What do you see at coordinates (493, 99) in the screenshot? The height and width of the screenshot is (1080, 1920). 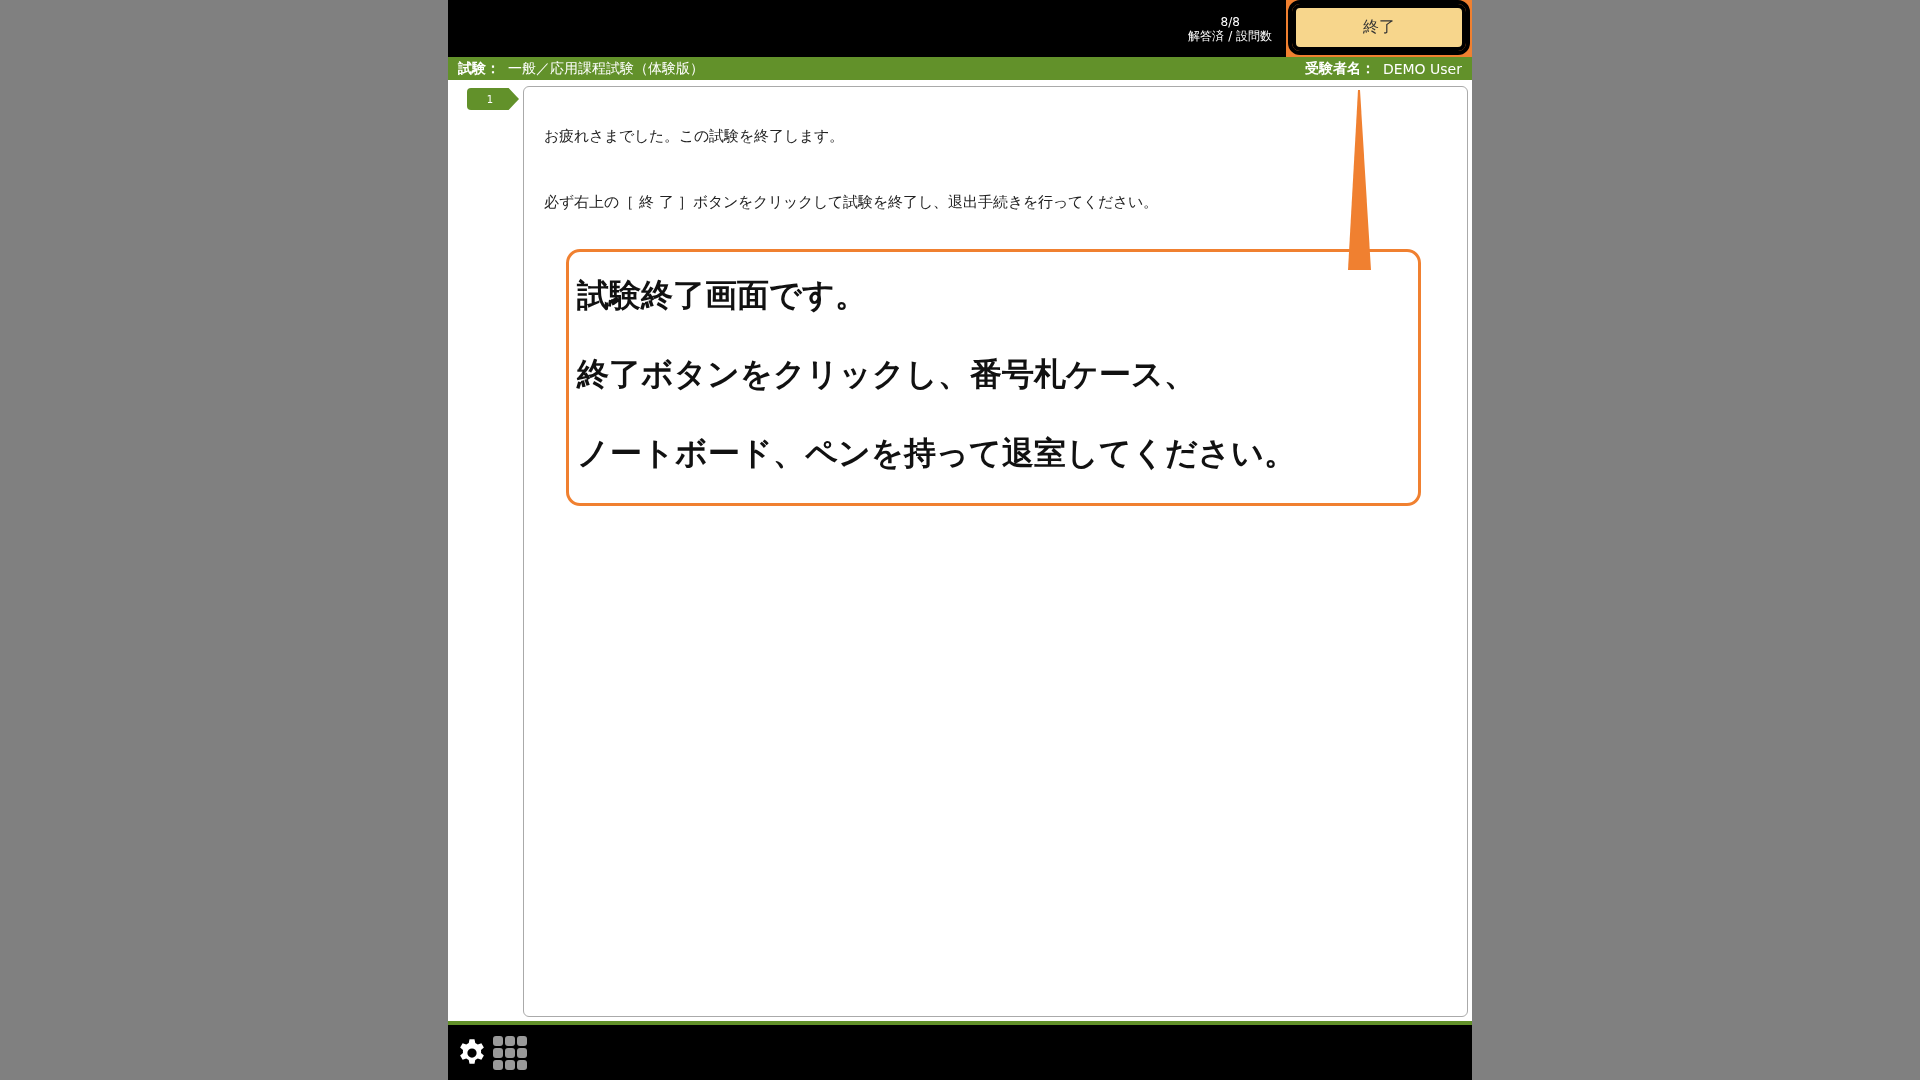 I see `question-tab: 1` at bounding box center [493, 99].